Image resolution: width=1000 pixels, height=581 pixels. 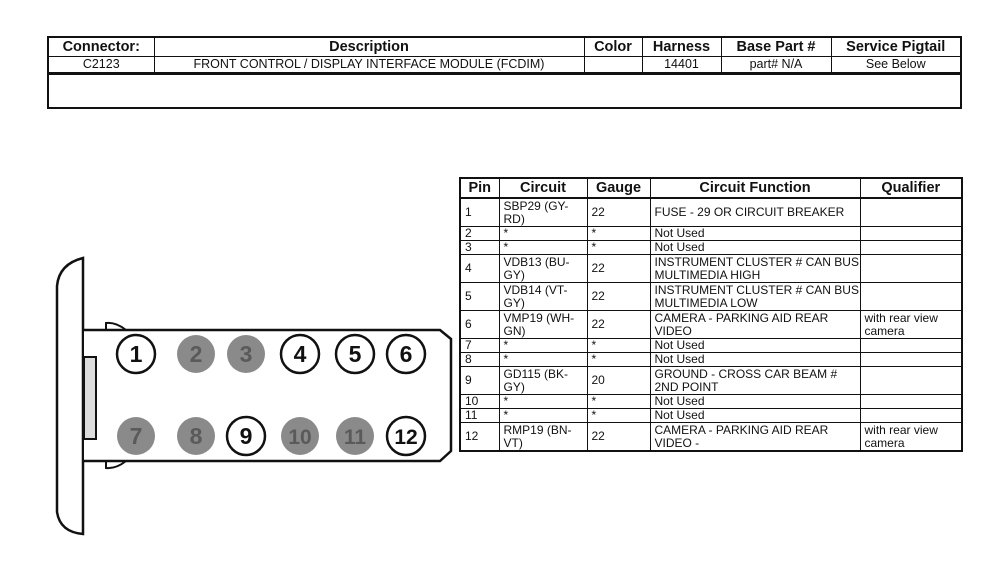 I want to click on pin-number: 6, so click(x=480, y=324).